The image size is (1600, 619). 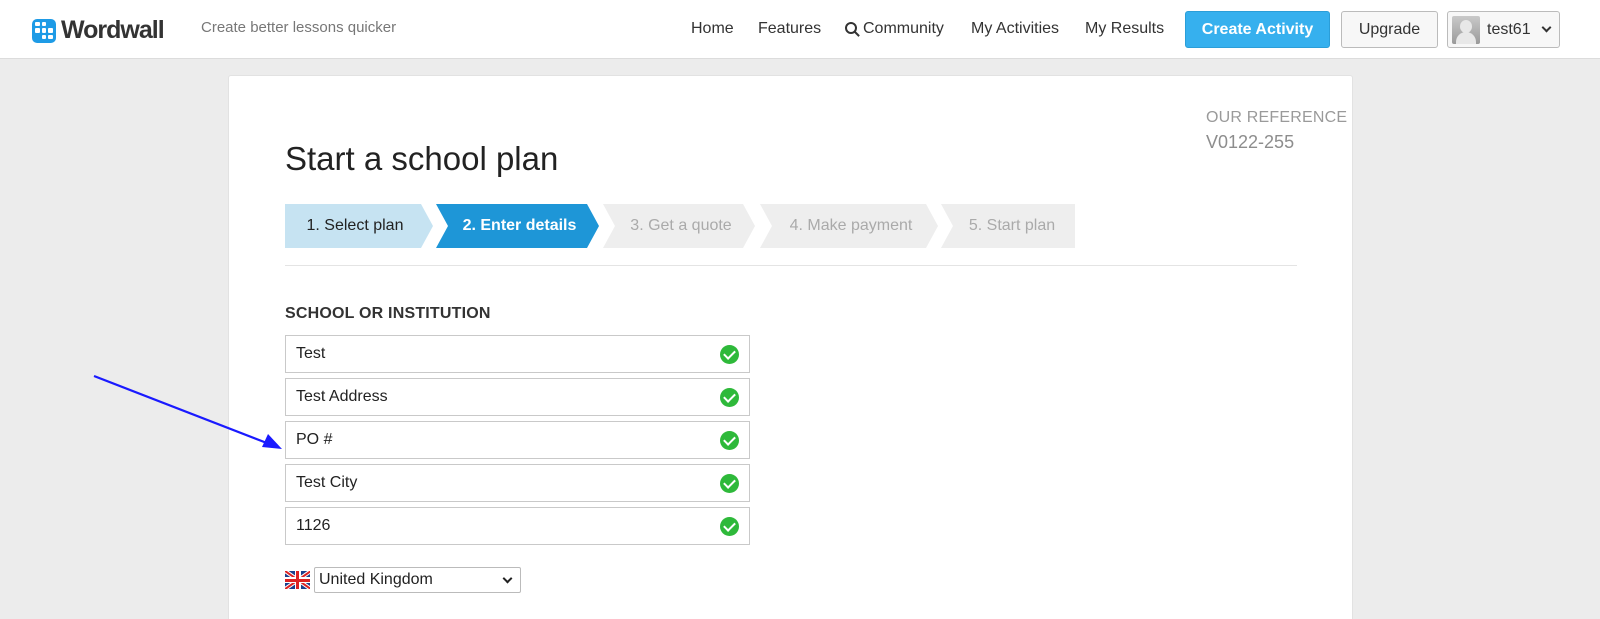 I want to click on school-name-field, so click(x=517, y=354).